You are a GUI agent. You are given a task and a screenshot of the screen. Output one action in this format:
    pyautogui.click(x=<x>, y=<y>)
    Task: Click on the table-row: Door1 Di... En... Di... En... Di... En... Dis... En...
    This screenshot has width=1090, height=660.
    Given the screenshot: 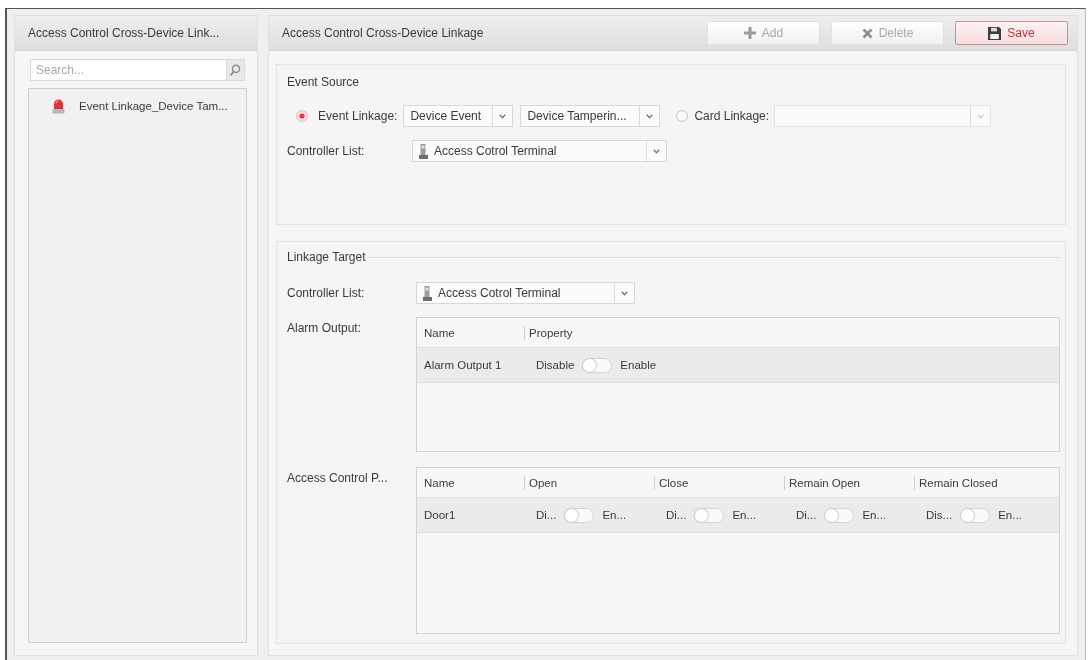 What is the action you would take?
    pyautogui.click(x=738, y=515)
    